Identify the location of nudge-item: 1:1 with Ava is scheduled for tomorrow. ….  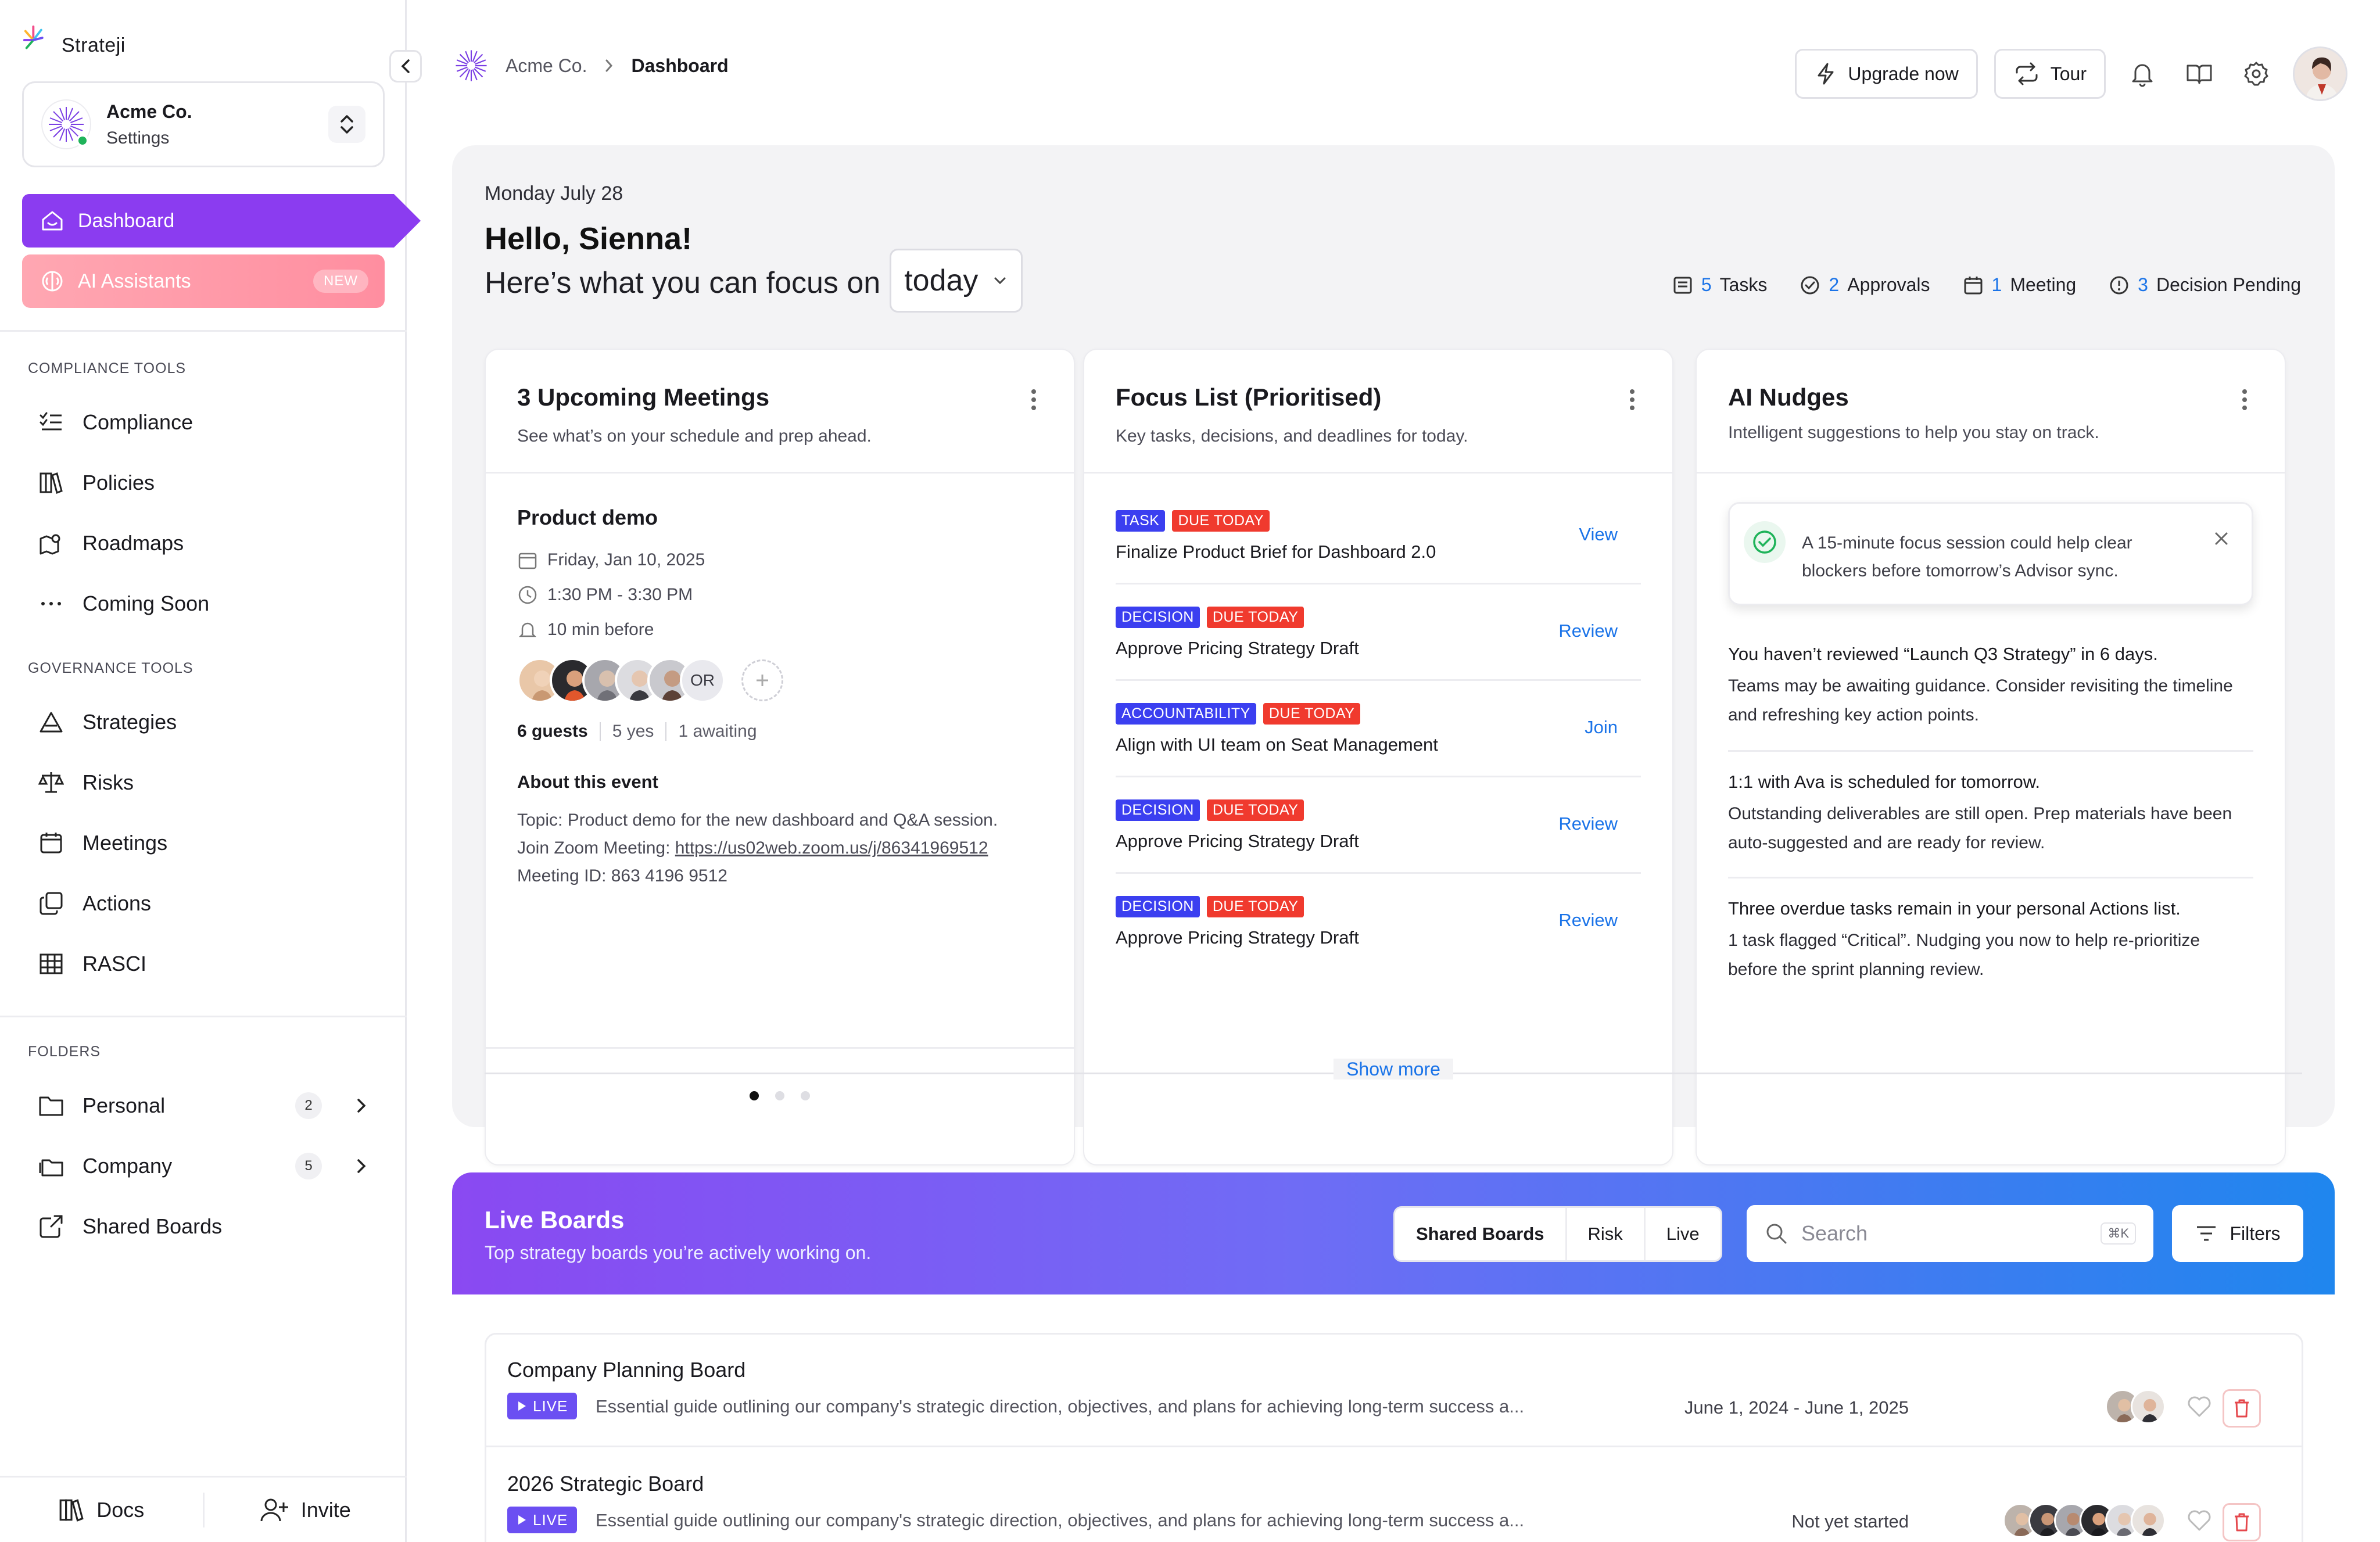
(1990, 815).